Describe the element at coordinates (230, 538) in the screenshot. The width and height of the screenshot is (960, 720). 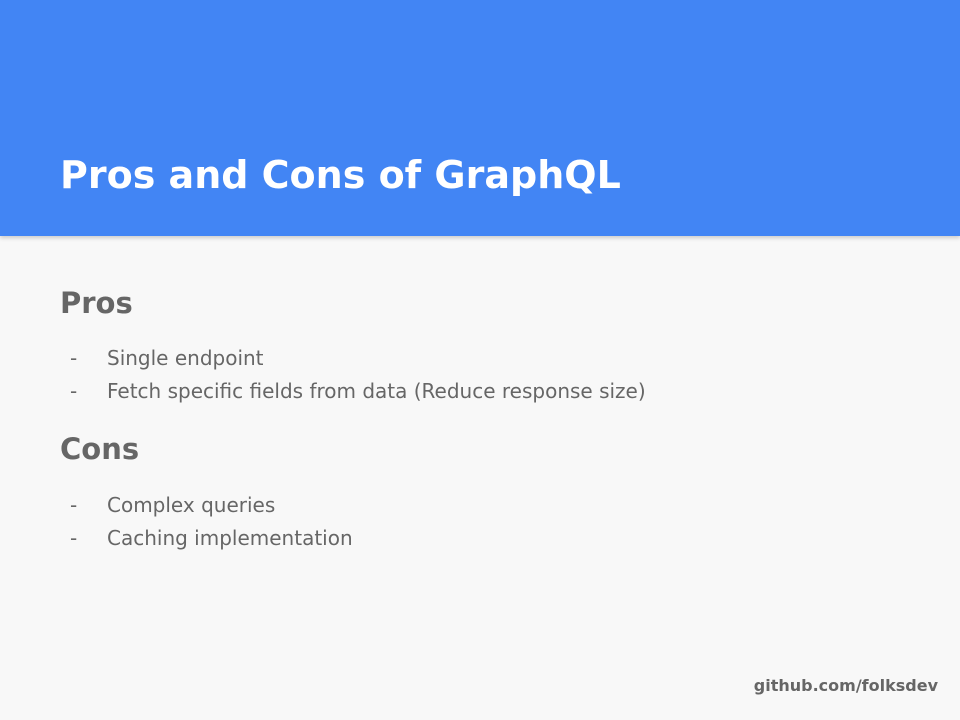
I see `cons-item-text: Caching implementation` at that location.